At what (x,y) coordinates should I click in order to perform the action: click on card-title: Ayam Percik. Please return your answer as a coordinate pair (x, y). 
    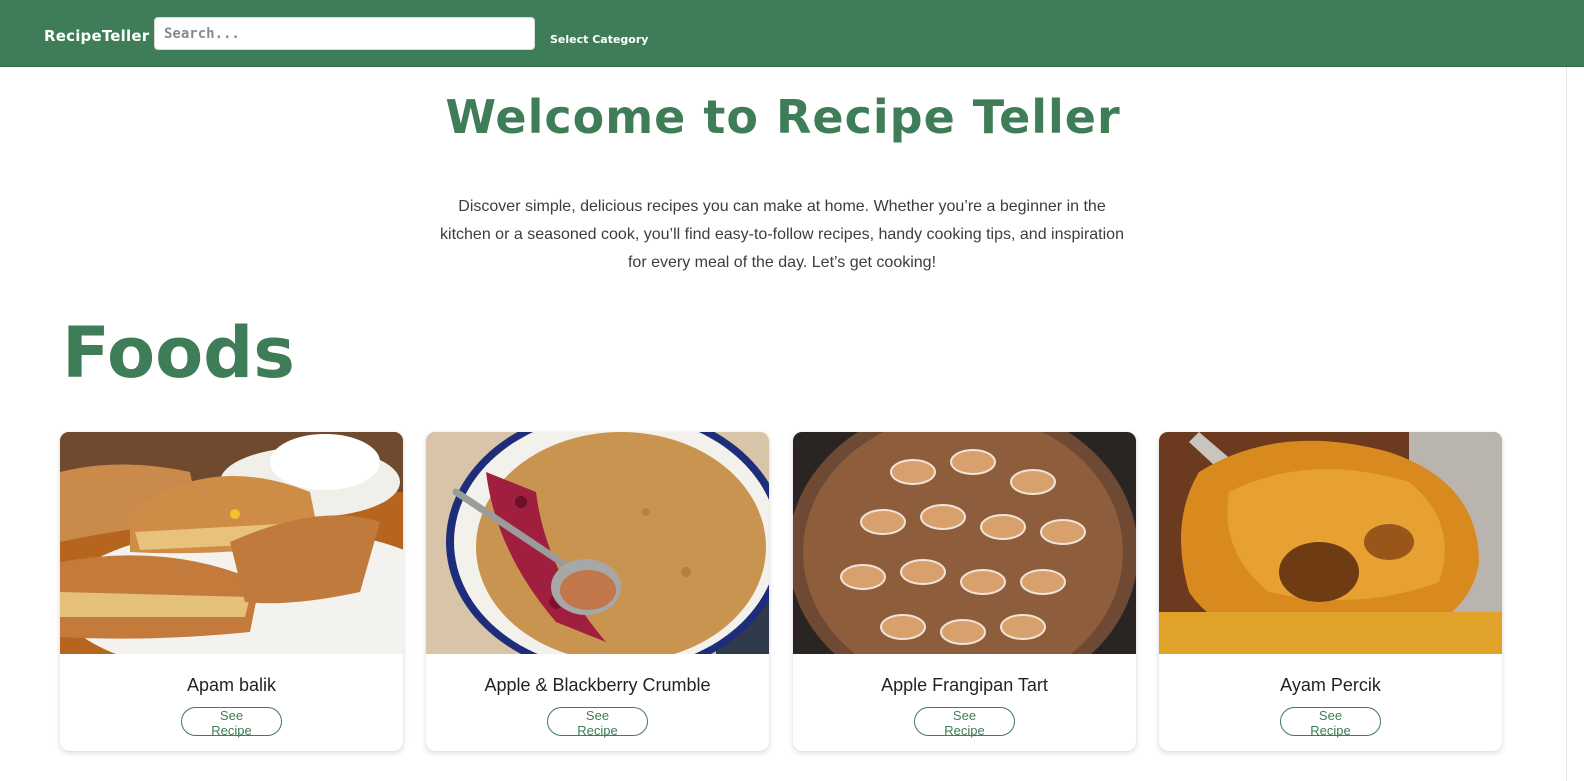
    Looking at the image, I should click on (1330, 685).